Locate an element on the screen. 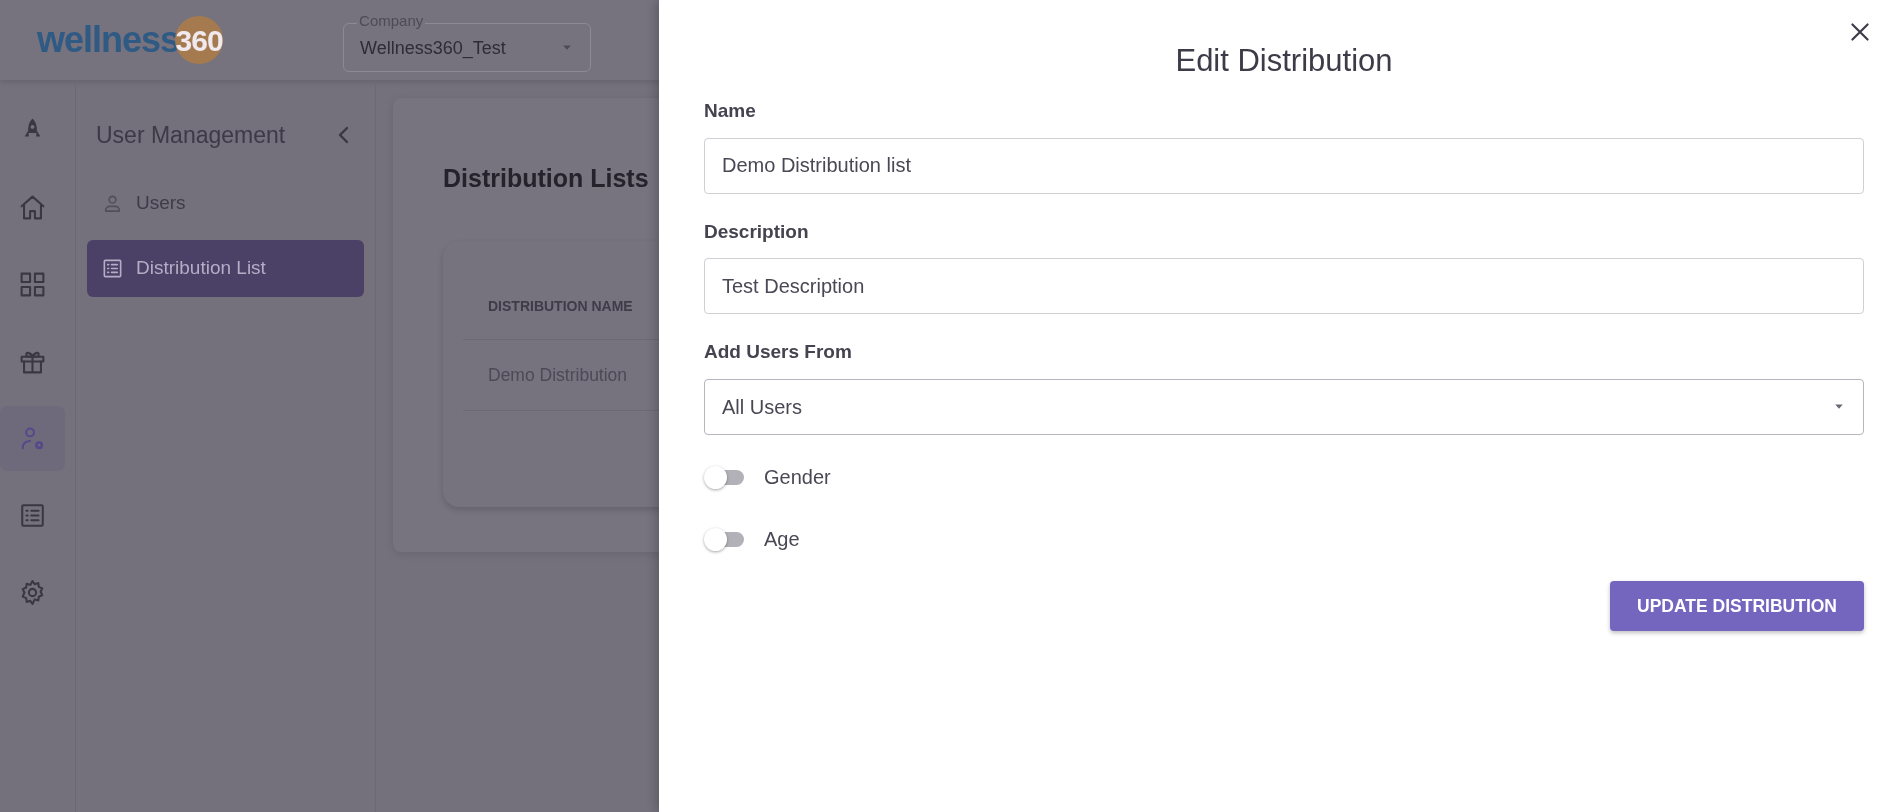  toggle-label: Gender is located at coordinates (797, 477).